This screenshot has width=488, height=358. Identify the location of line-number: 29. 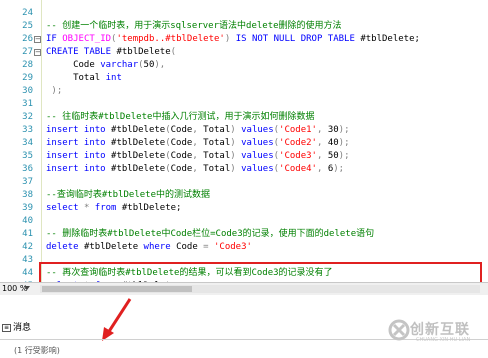
(27, 78).